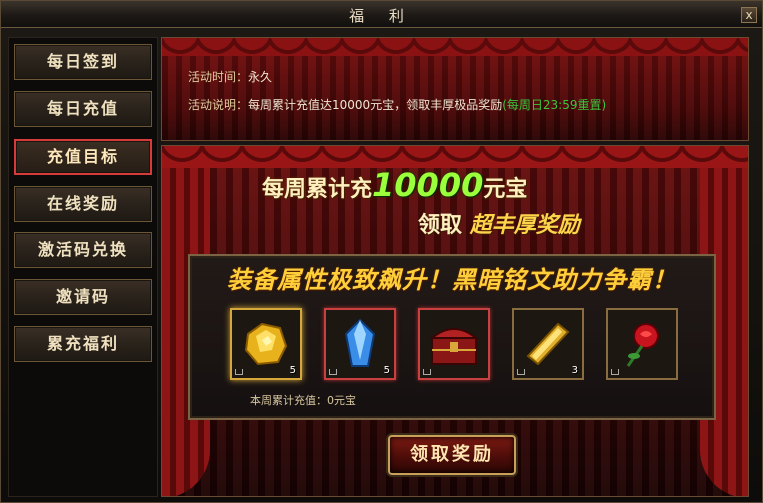  What do you see at coordinates (452, 280) in the screenshot?
I see `reward-banner: 装备属性极致飙升！黑暗铭文助力争霸！` at bounding box center [452, 280].